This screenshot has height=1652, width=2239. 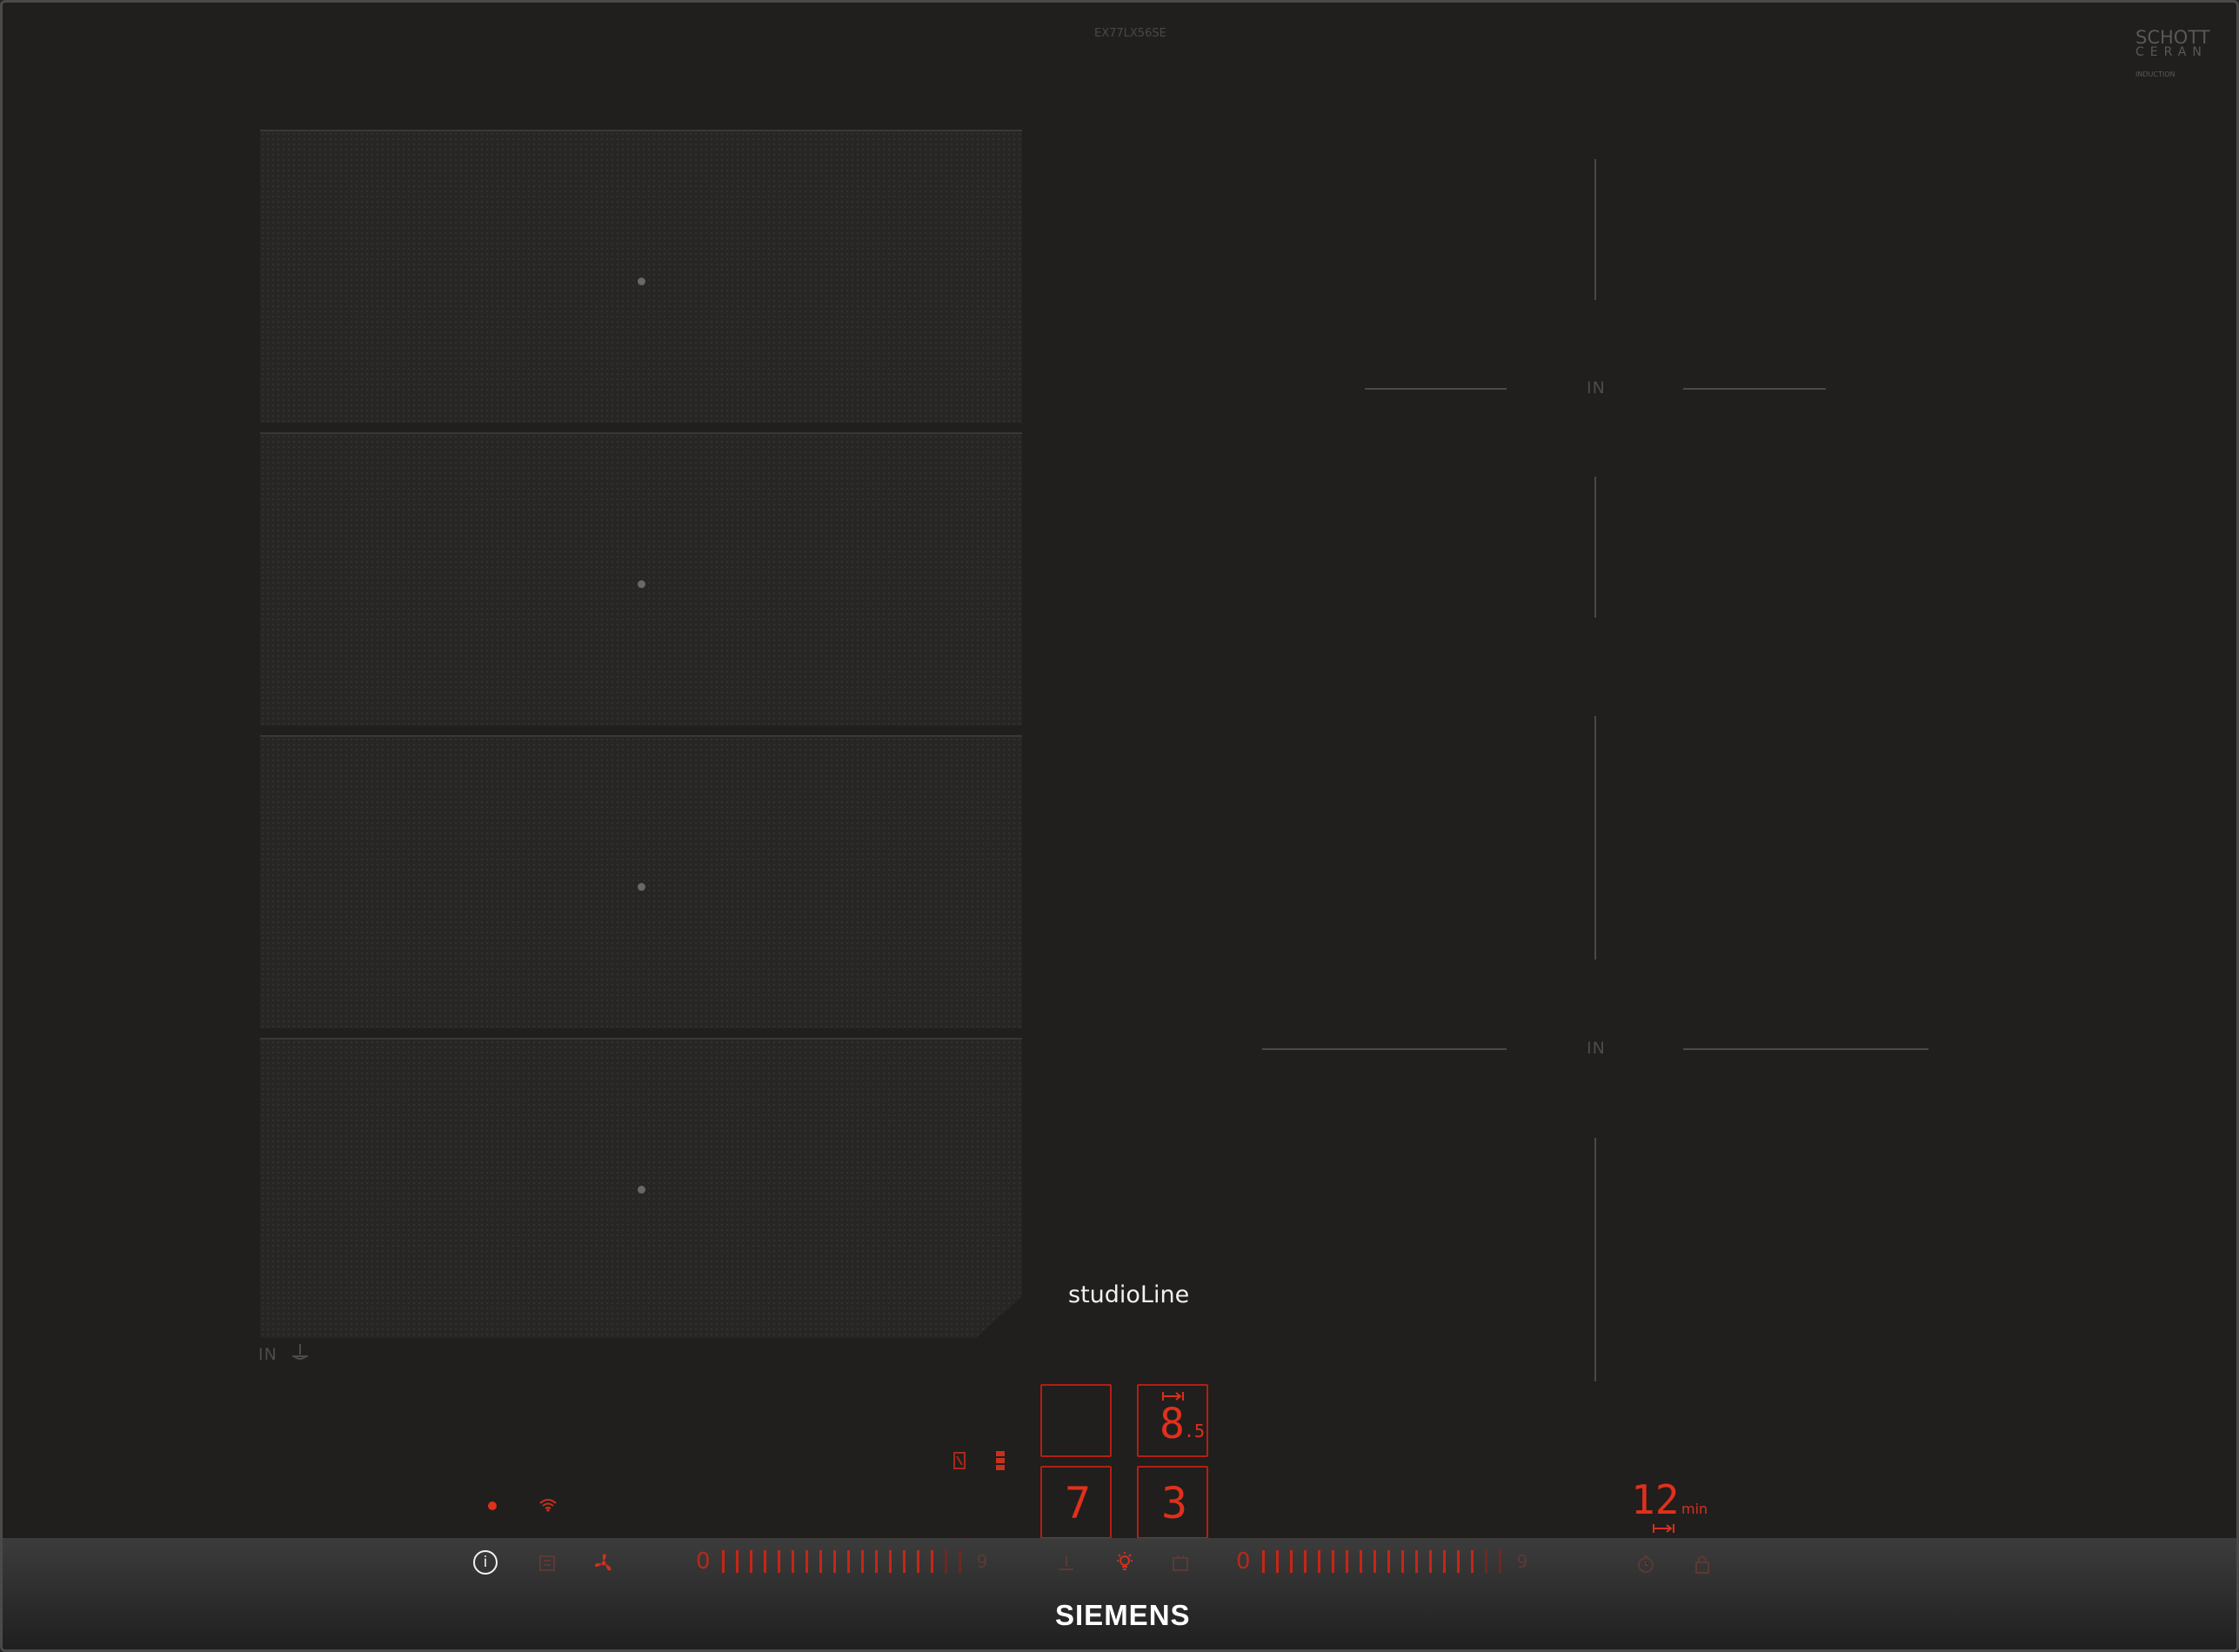 I want to click on control-strip: i 0 9 0 9 SIEMENS, so click(x=1119, y=1593).